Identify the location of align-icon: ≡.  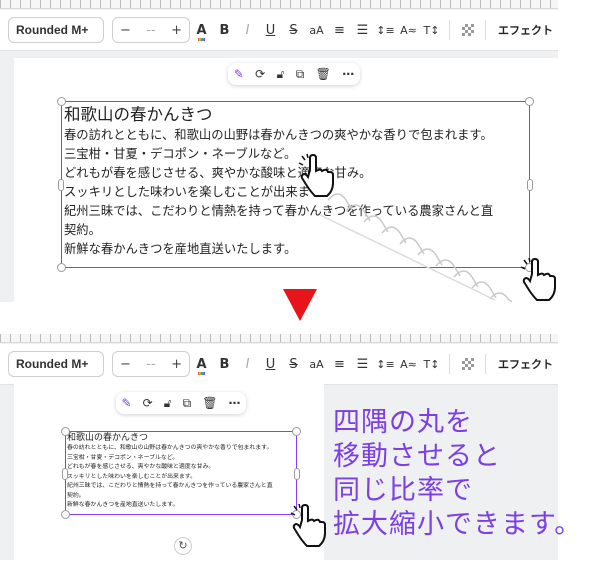
(339, 30).